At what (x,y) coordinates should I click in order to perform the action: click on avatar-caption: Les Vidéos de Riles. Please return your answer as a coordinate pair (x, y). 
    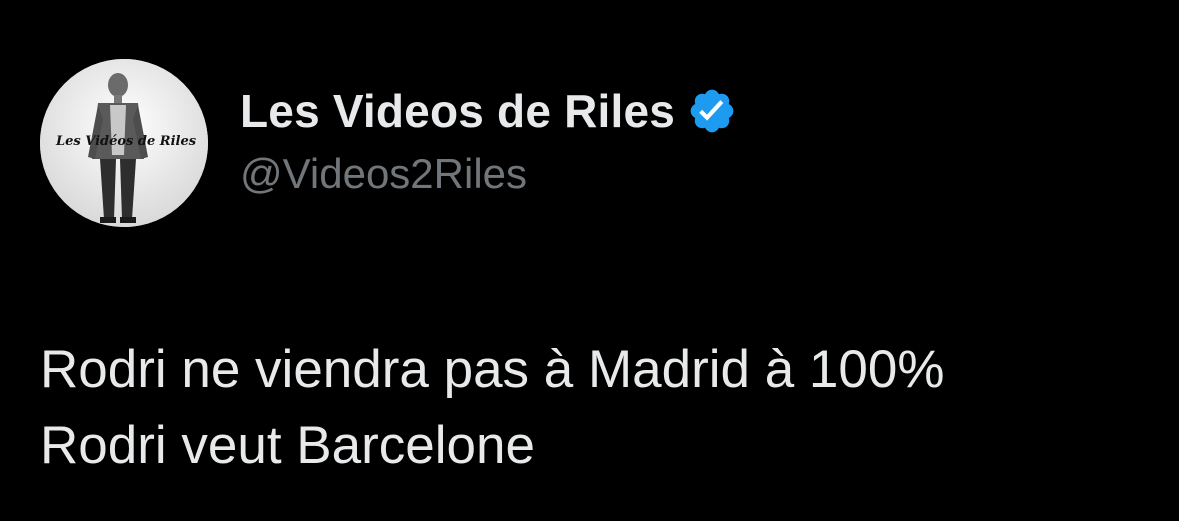
    Looking at the image, I should click on (126, 141).